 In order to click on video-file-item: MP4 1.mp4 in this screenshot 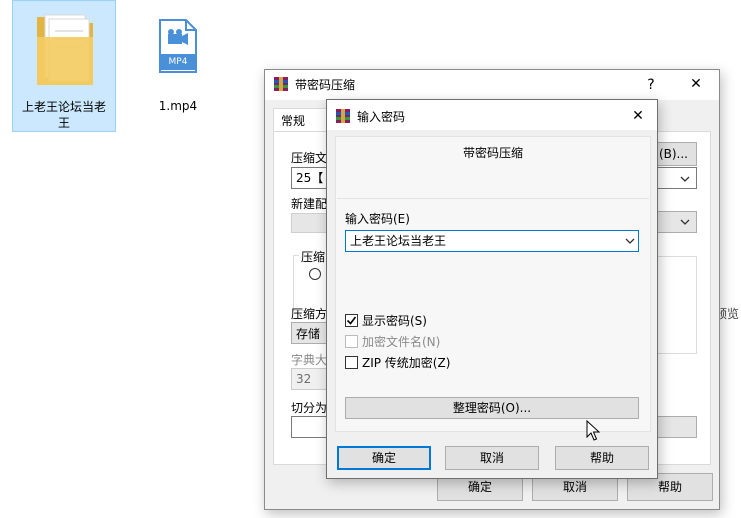, I will do `click(178, 56)`.